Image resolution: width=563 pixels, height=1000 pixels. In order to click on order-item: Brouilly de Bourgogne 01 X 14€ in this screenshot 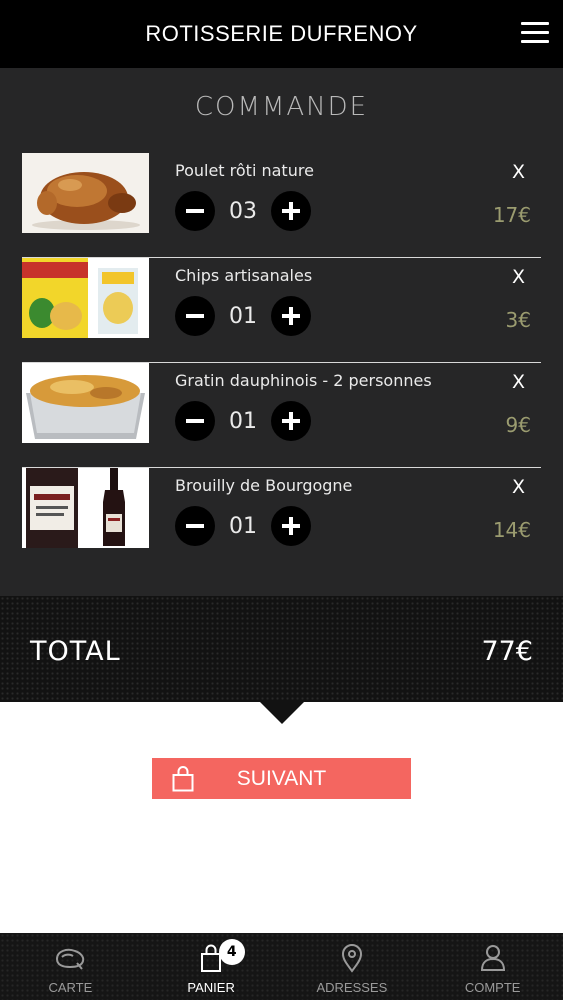, I will do `click(281, 520)`.